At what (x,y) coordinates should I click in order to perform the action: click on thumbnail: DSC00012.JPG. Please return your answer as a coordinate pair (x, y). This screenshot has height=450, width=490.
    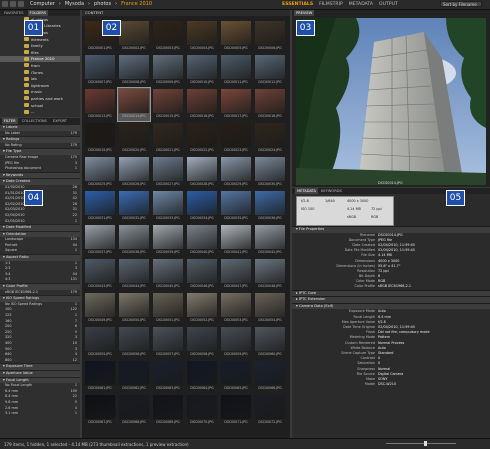
    Looking at the image, I should click on (270, 70).